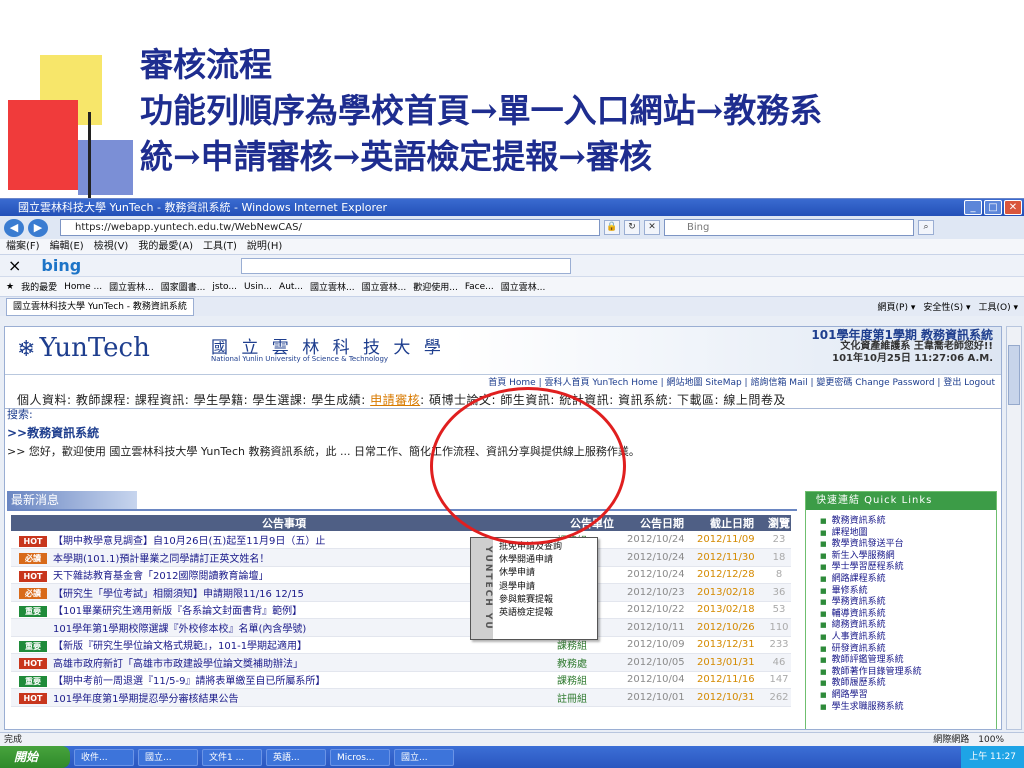 This screenshot has height=768, width=1024. I want to click on quick-link-item: 學士學習歷程系統, so click(908, 568).